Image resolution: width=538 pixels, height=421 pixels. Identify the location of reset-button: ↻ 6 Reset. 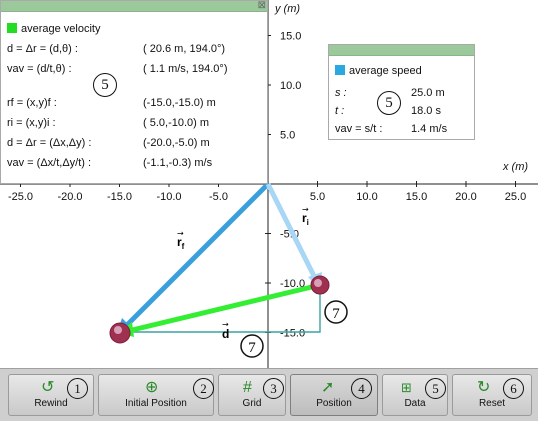
(492, 395).